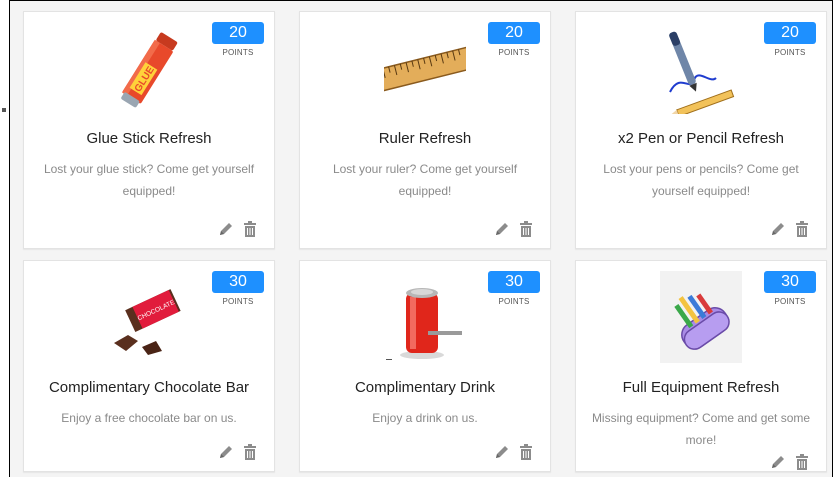  I want to click on reward-title: Ruler Refresh, so click(425, 138).